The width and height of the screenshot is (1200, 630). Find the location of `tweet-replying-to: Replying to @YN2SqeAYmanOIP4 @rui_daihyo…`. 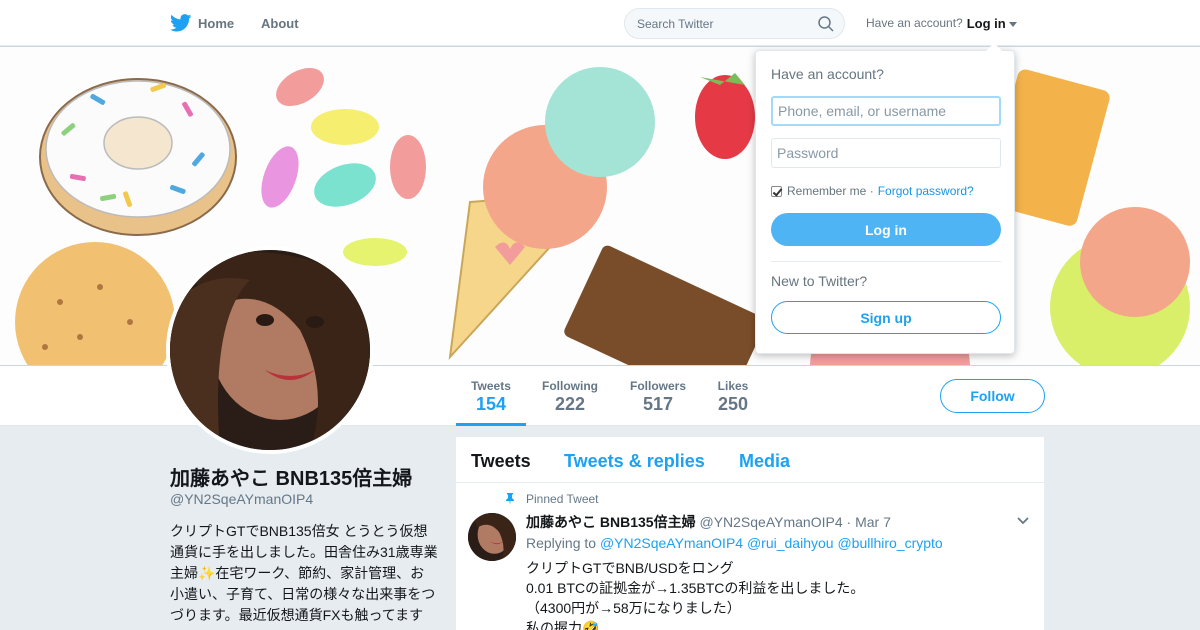

tweet-replying-to: Replying to @YN2SqeAYmanOIP4 @rui_daihyo… is located at coordinates (734, 543).